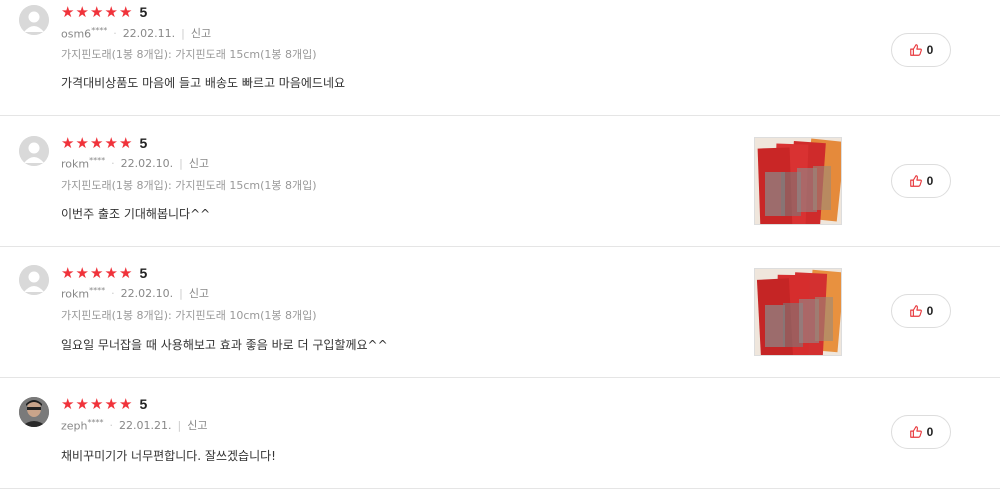  Describe the element at coordinates (149, 33) in the screenshot. I see `review-date: 22.02.11.` at that location.